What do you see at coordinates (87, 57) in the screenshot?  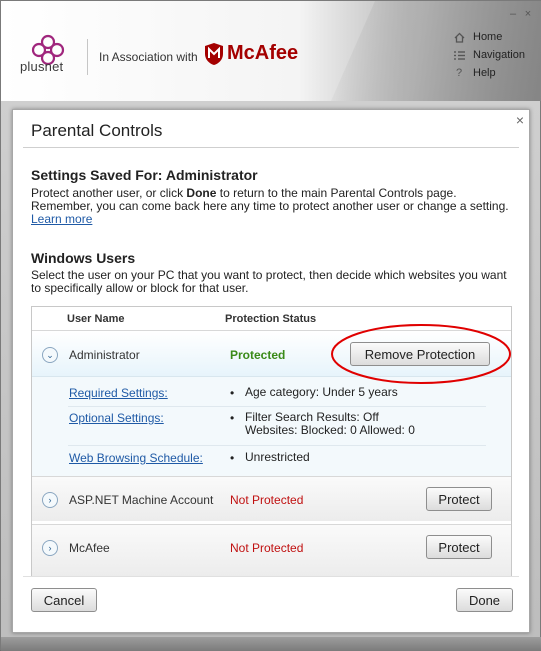 I see `header-divider` at bounding box center [87, 57].